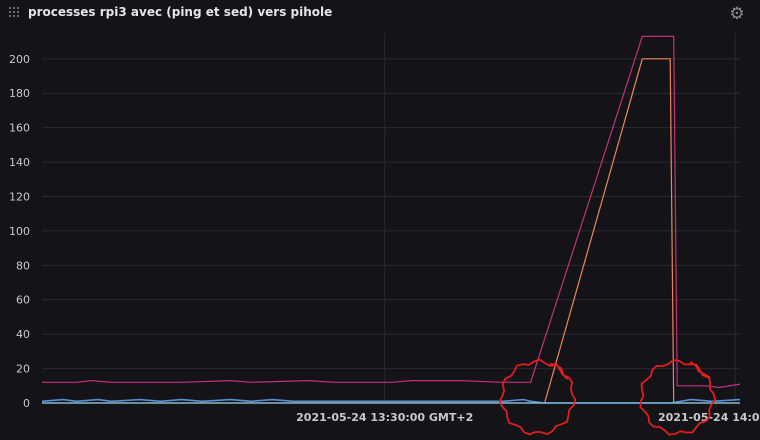  What do you see at coordinates (26, 403) in the screenshot?
I see `y-tick-label: 0` at bounding box center [26, 403].